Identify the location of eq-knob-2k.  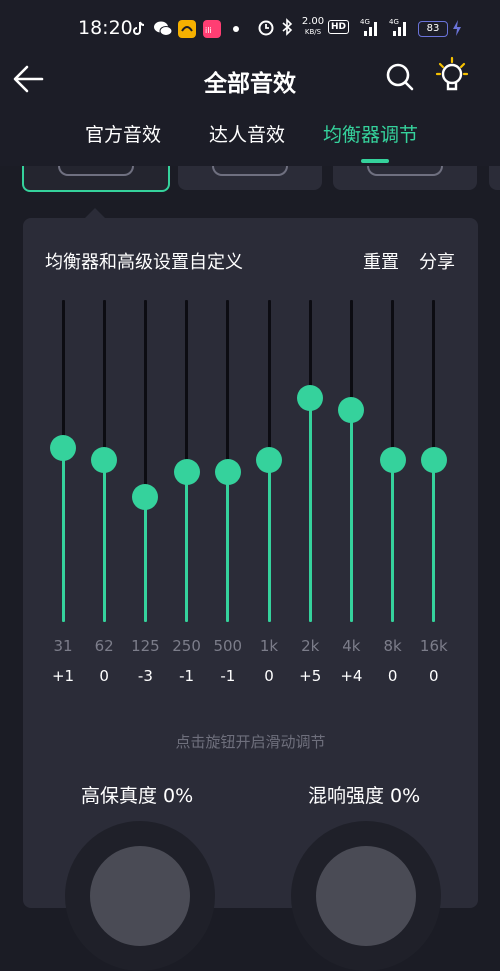
(310, 398).